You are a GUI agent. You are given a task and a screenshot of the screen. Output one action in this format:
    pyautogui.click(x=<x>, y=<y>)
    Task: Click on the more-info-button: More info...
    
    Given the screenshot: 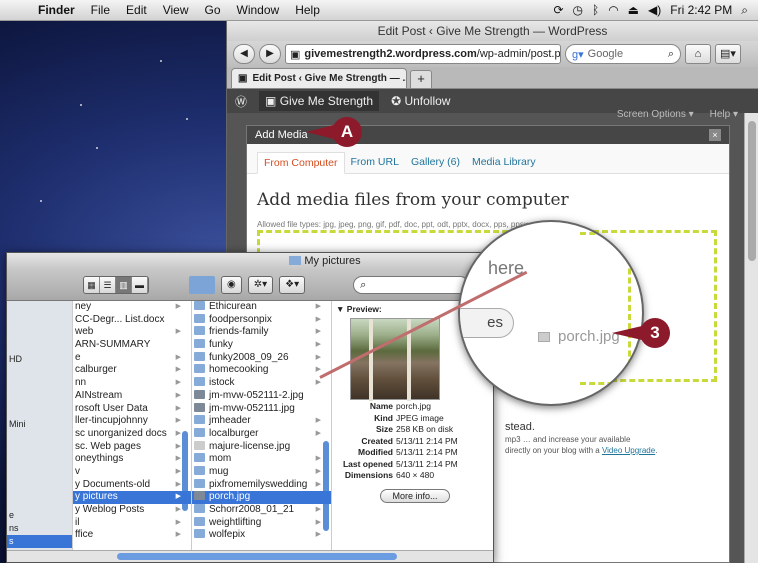 What is the action you would take?
    pyautogui.click(x=415, y=495)
    